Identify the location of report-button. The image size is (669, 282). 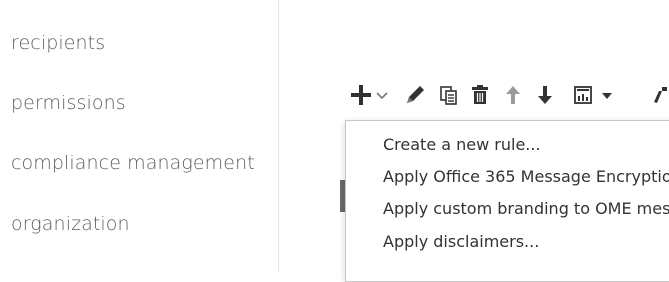
(593, 95).